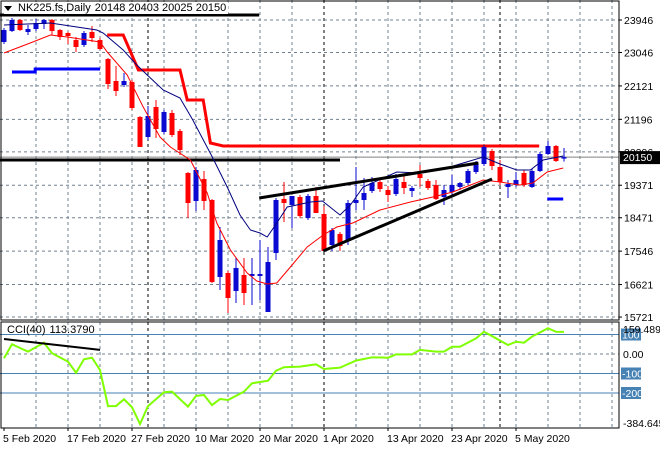 The image size is (660, 450). I want to click on symbol-label: NK225.fs,Daily, so click(54, 8).